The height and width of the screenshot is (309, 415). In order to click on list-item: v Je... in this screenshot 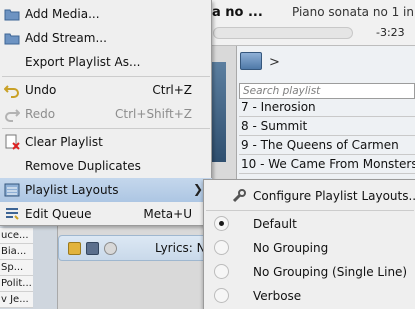, I will do `click(16, 300)`.